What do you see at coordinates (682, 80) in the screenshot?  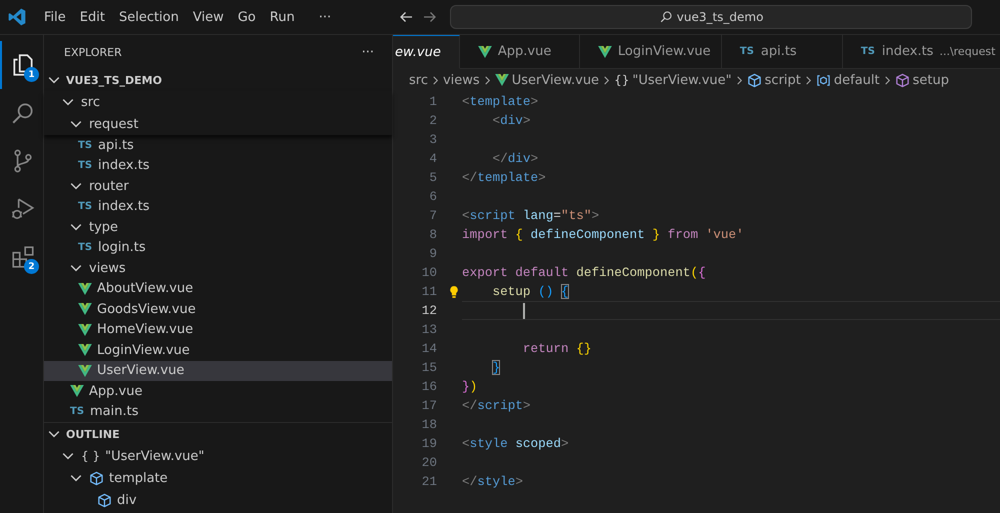 I see `breadcrumb-item: "UserView.vue"` at bounding box center [682, 80].